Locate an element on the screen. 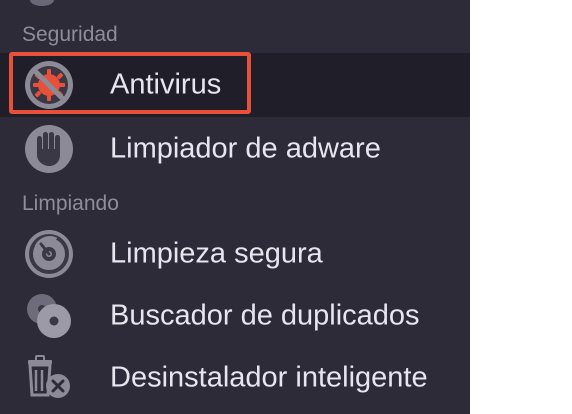 The width and height of the screenshot is (572, 414). sidebar-item-secure-wipe: Limpieza segura is located at coordinates (235, 254).